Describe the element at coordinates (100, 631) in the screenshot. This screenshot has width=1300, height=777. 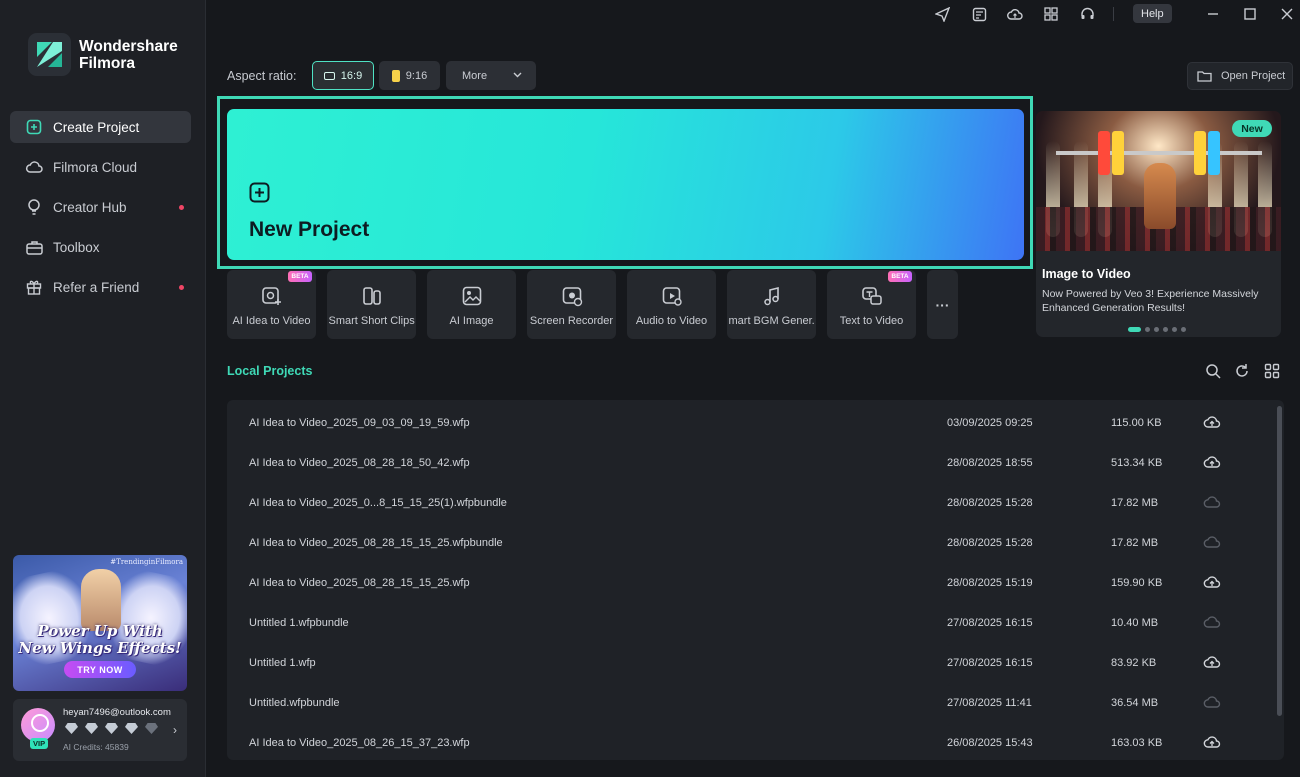
I see `promo-headline-1: Power Up With` at that location.